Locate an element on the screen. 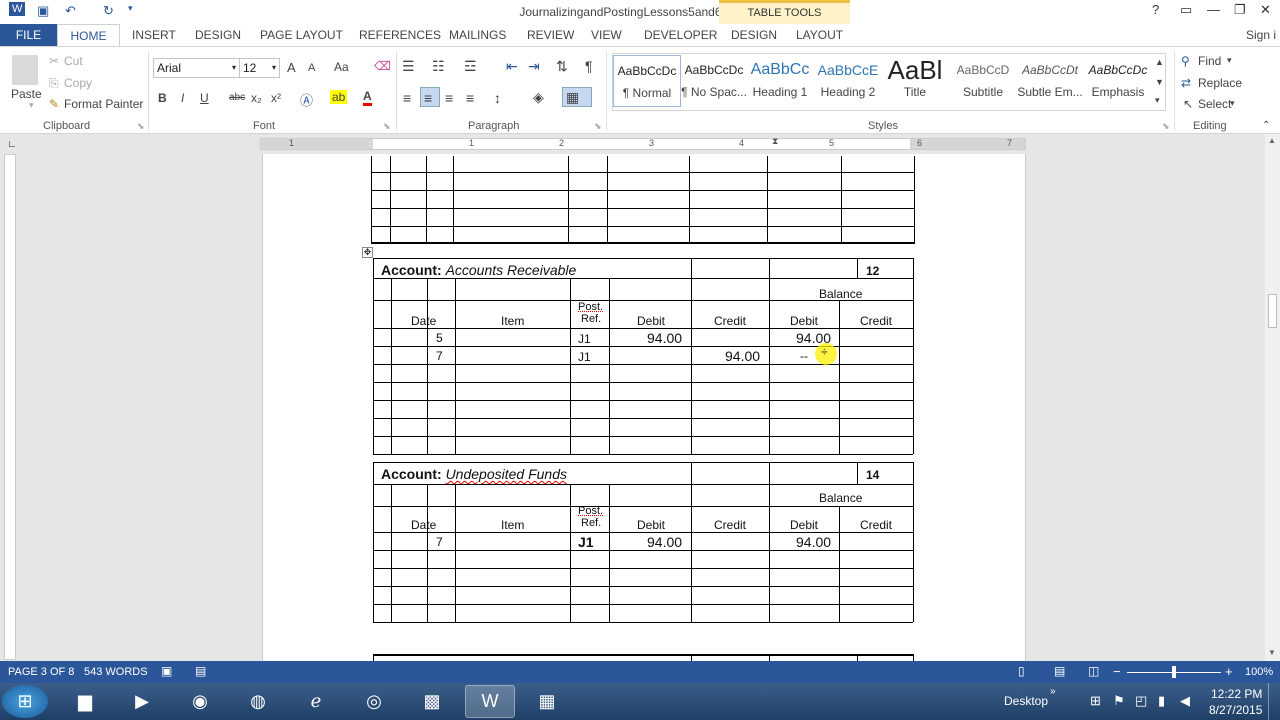 This screenshot has width=1280, height=720. sort-icon: ⇅ is located at coordinates (562, 66).